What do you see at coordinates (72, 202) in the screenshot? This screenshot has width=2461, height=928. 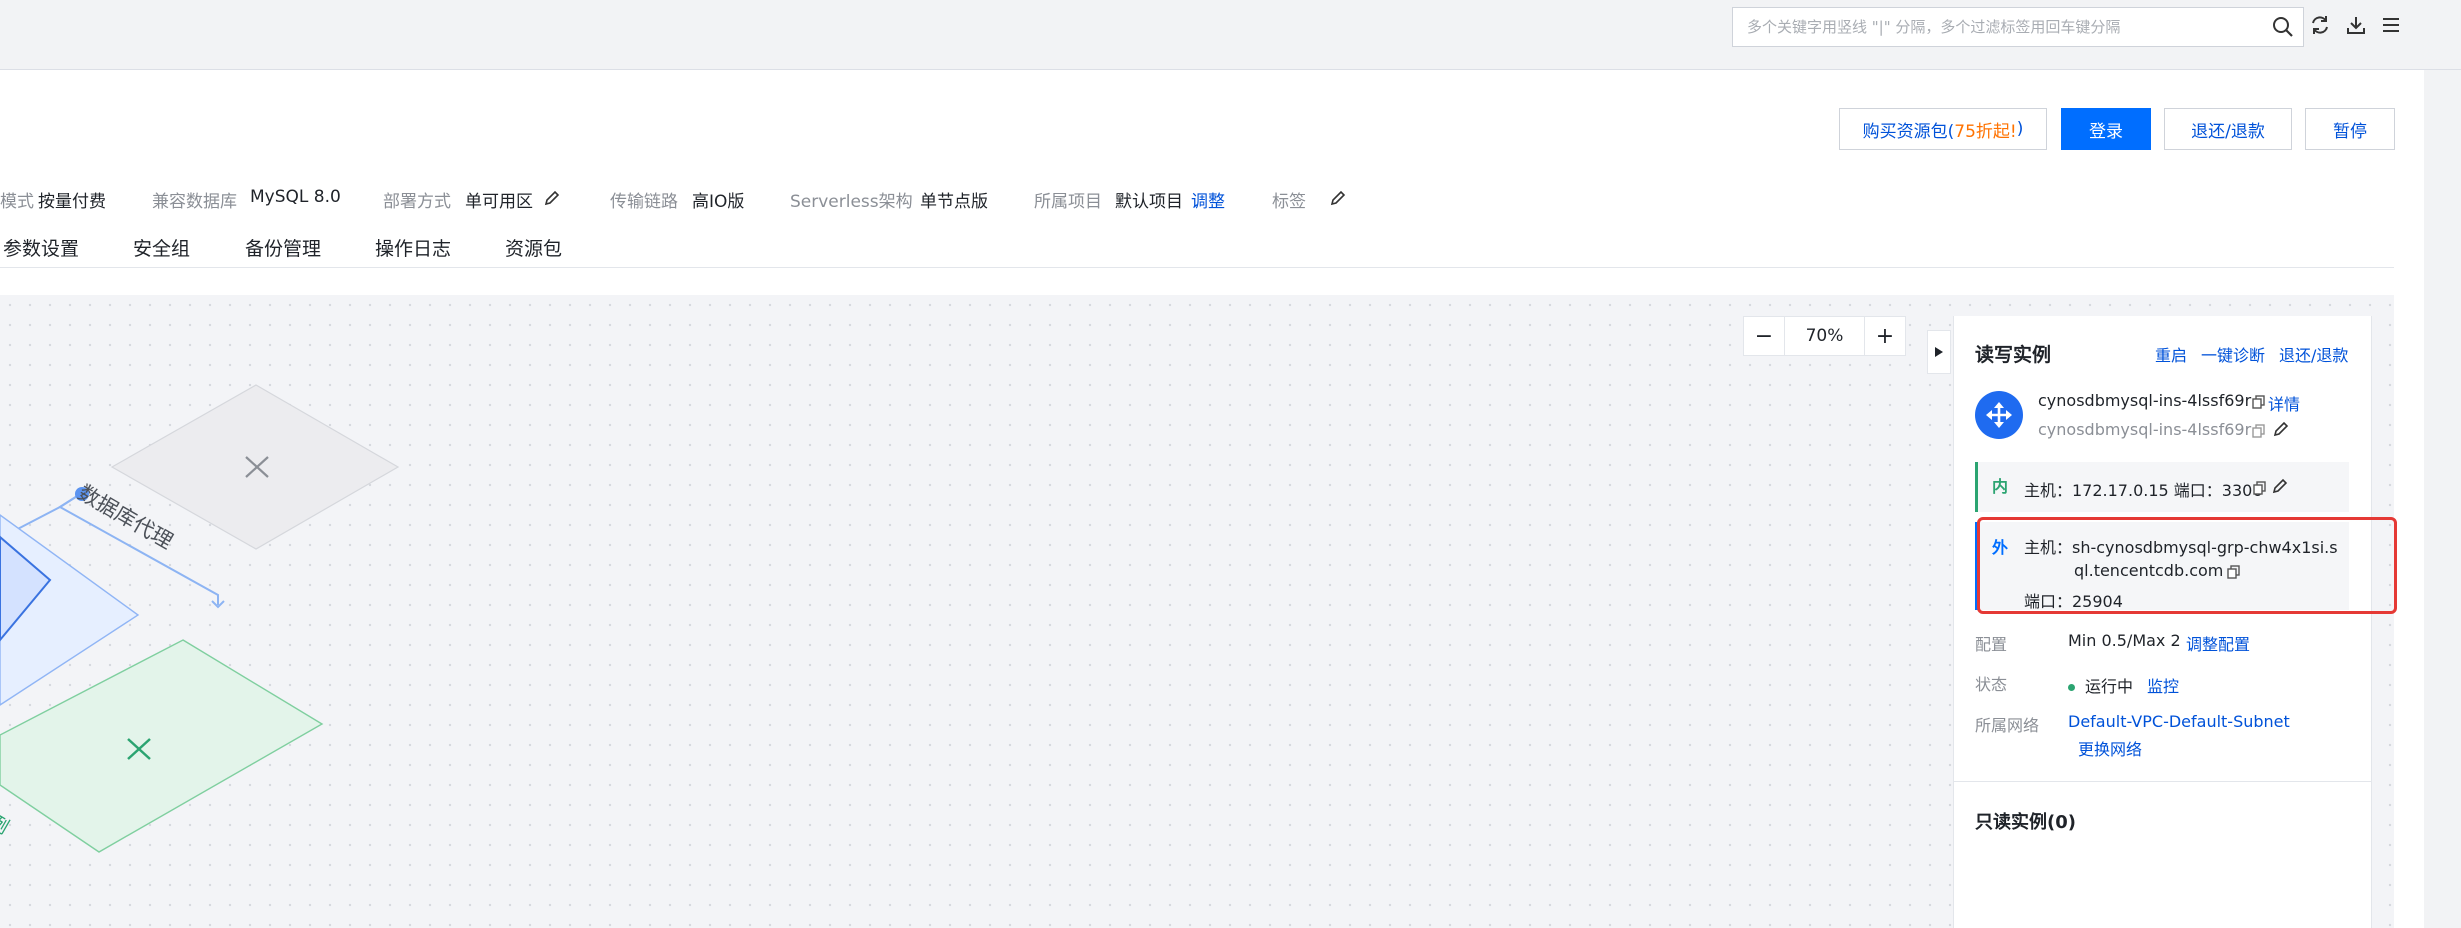 I see `billing-value: 按量付费` at bounding box center [72, 202].